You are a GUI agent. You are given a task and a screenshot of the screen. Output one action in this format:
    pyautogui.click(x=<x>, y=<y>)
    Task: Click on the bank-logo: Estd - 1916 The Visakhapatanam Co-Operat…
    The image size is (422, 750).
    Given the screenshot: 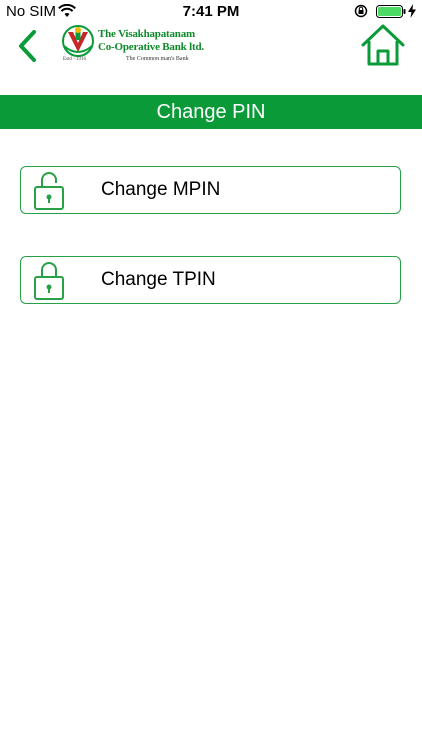 What is the action you would take?
    pyautogui.click(x=160, y=45)
    